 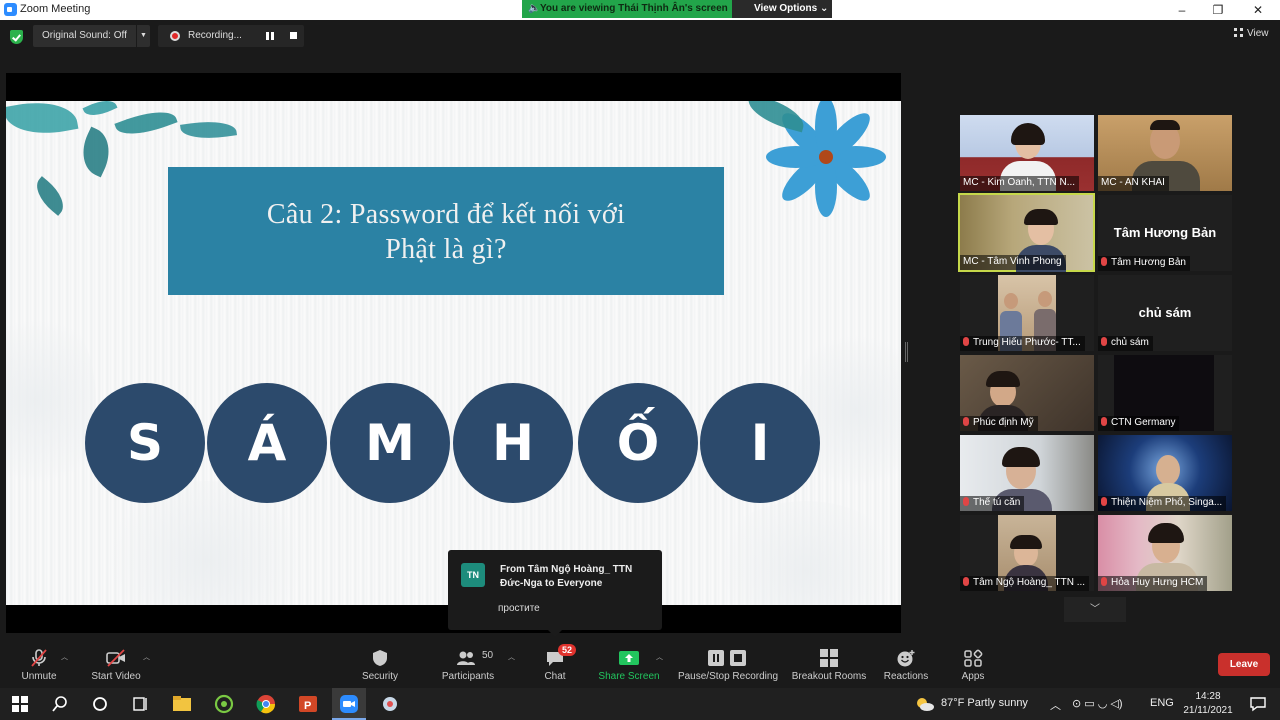 I want to click on chat-button: 52 Chat, so click(x=555, y=664).